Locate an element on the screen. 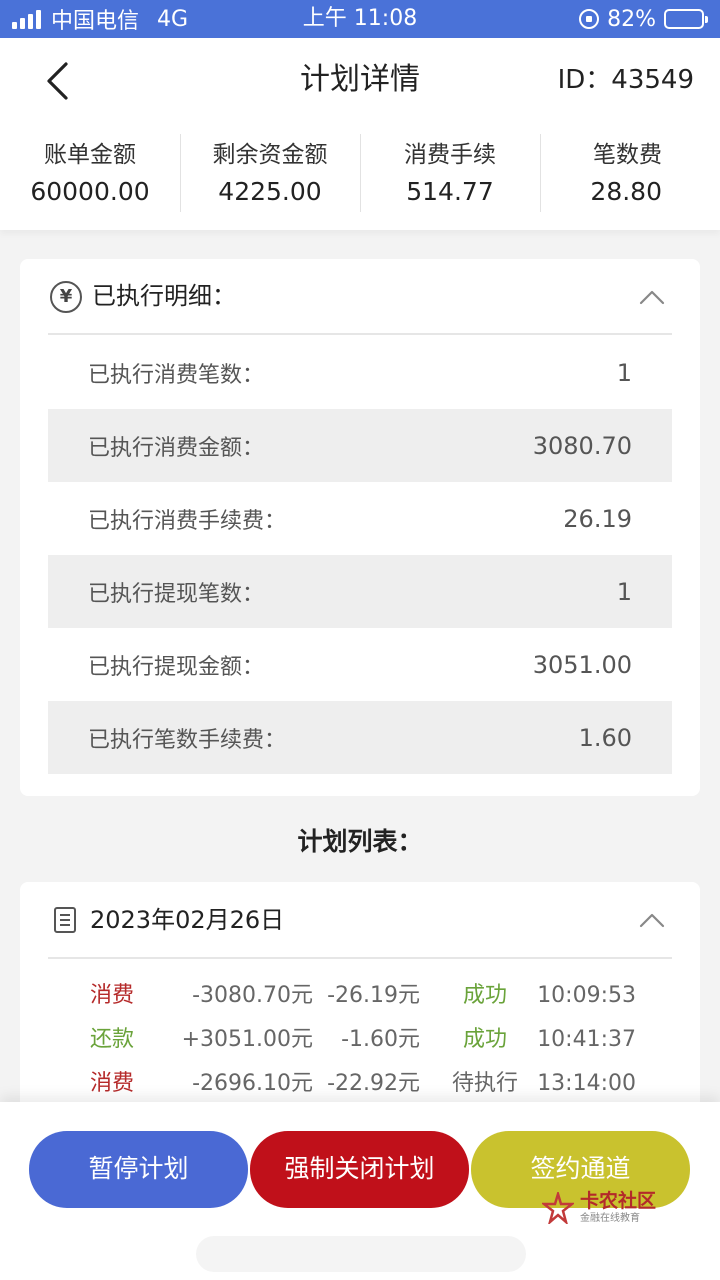  detail-row: 已执行消费手续费： 26.19 is located at coordinates (360, 518).